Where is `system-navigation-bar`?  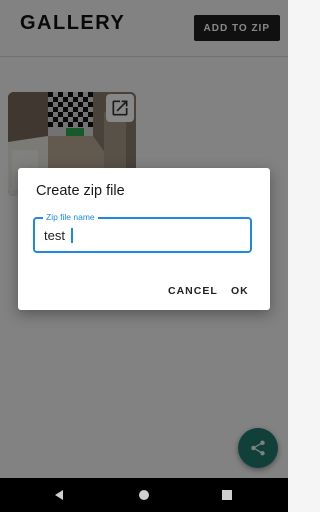
system-navigation-bar is located at coordinates (144, 495).